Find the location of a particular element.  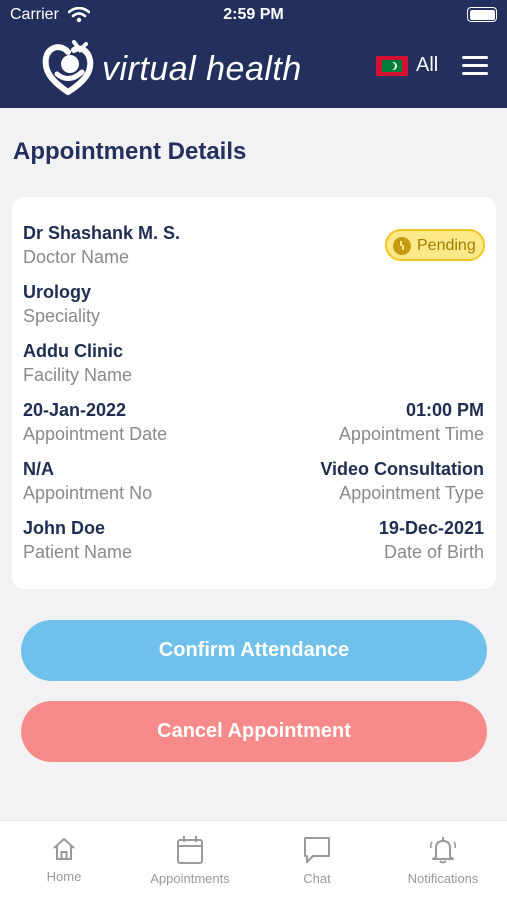

bell-icon is located at coordinates (443, 850).